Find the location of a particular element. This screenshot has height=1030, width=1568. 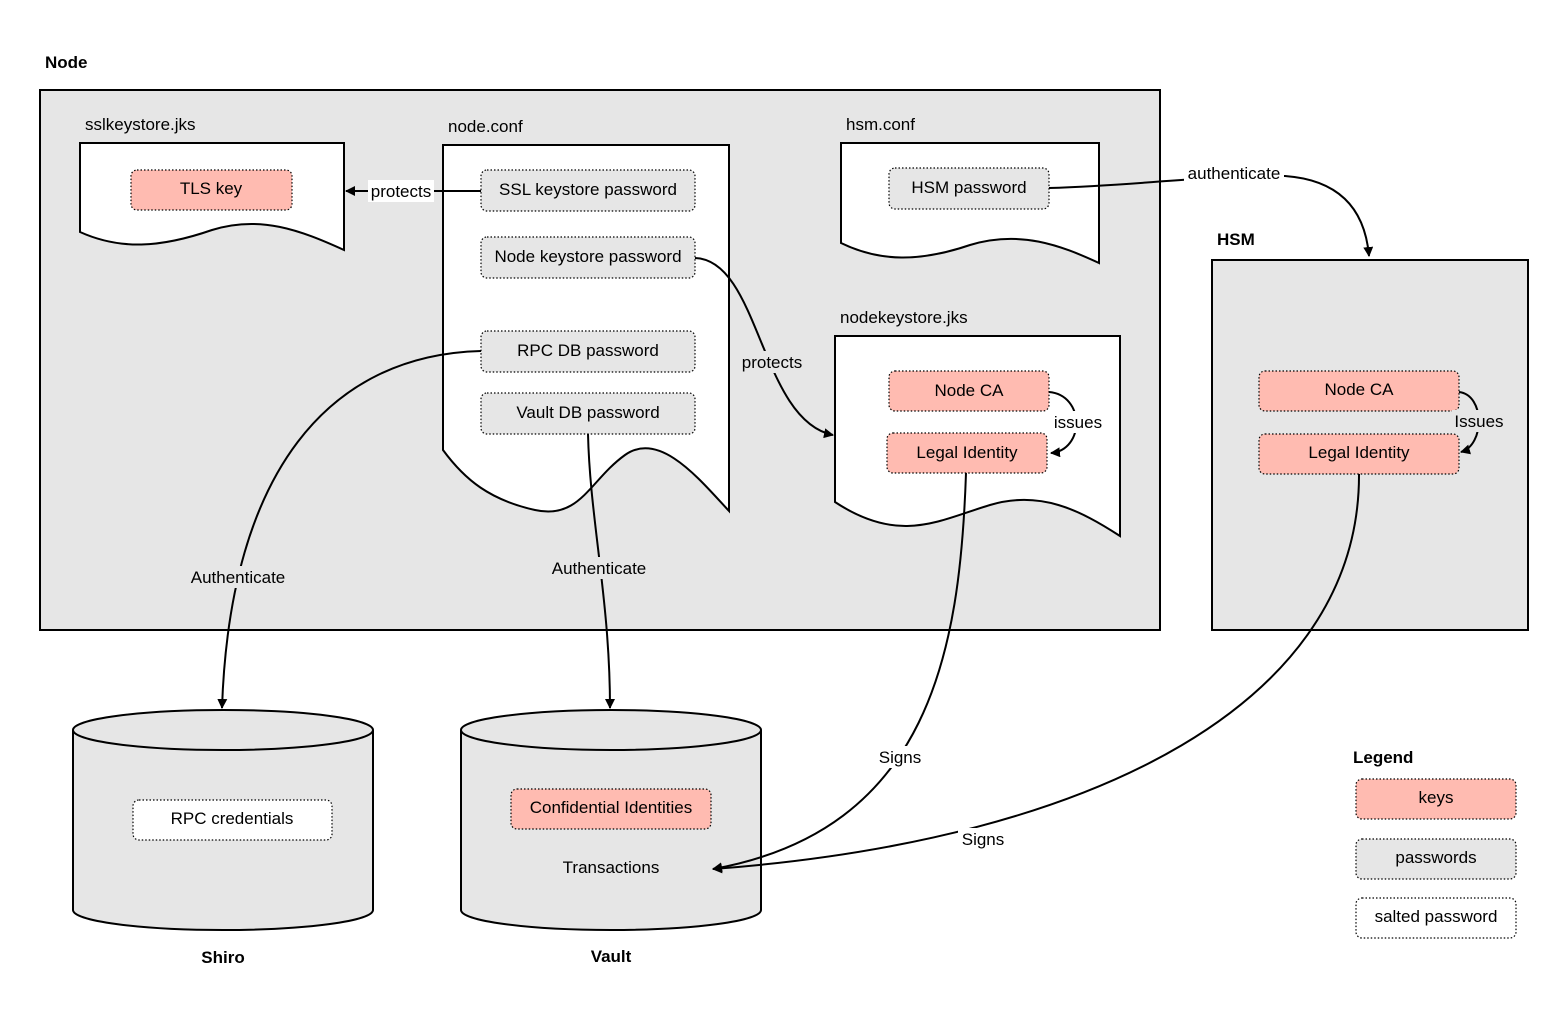

rpc-db-password-label: RPC DB password is located at coordinates (588, 350).